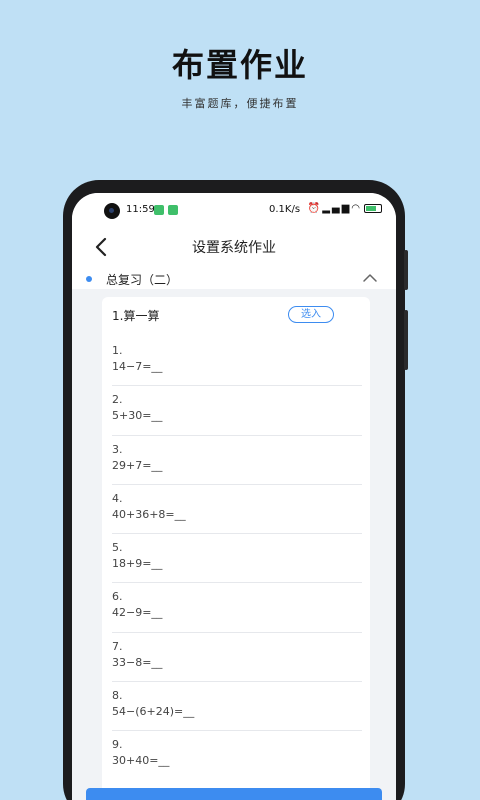  Describe the element at coordinates (137, 416) in the screenshot. I see `question-expression: 5+30=__` at that location.